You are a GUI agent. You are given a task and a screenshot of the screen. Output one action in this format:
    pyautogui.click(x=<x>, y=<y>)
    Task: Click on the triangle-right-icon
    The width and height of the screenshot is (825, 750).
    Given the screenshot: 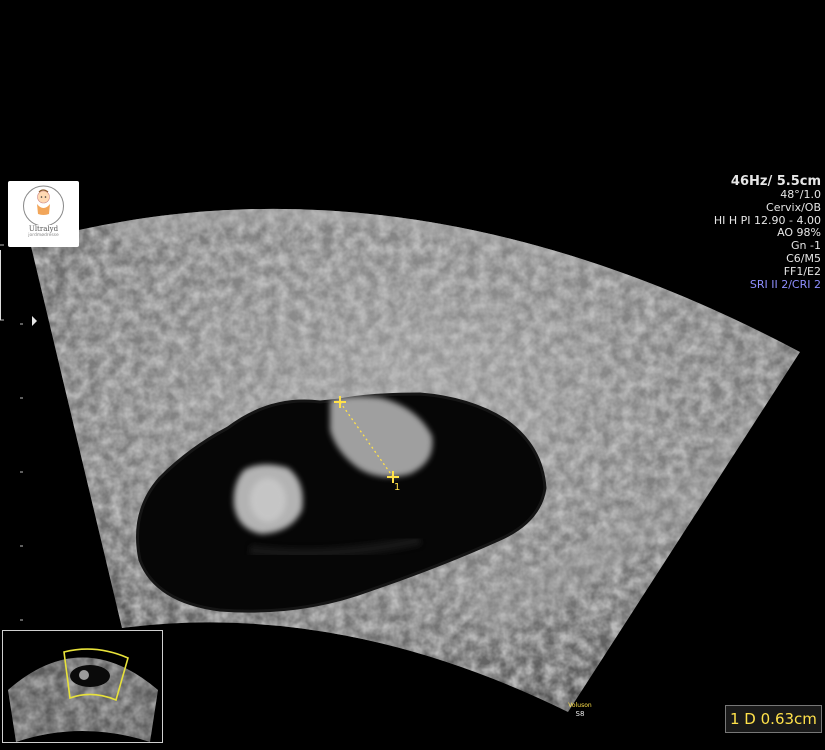 What is the action you would take?
    pyautogui.click(x=34, y=321)
    